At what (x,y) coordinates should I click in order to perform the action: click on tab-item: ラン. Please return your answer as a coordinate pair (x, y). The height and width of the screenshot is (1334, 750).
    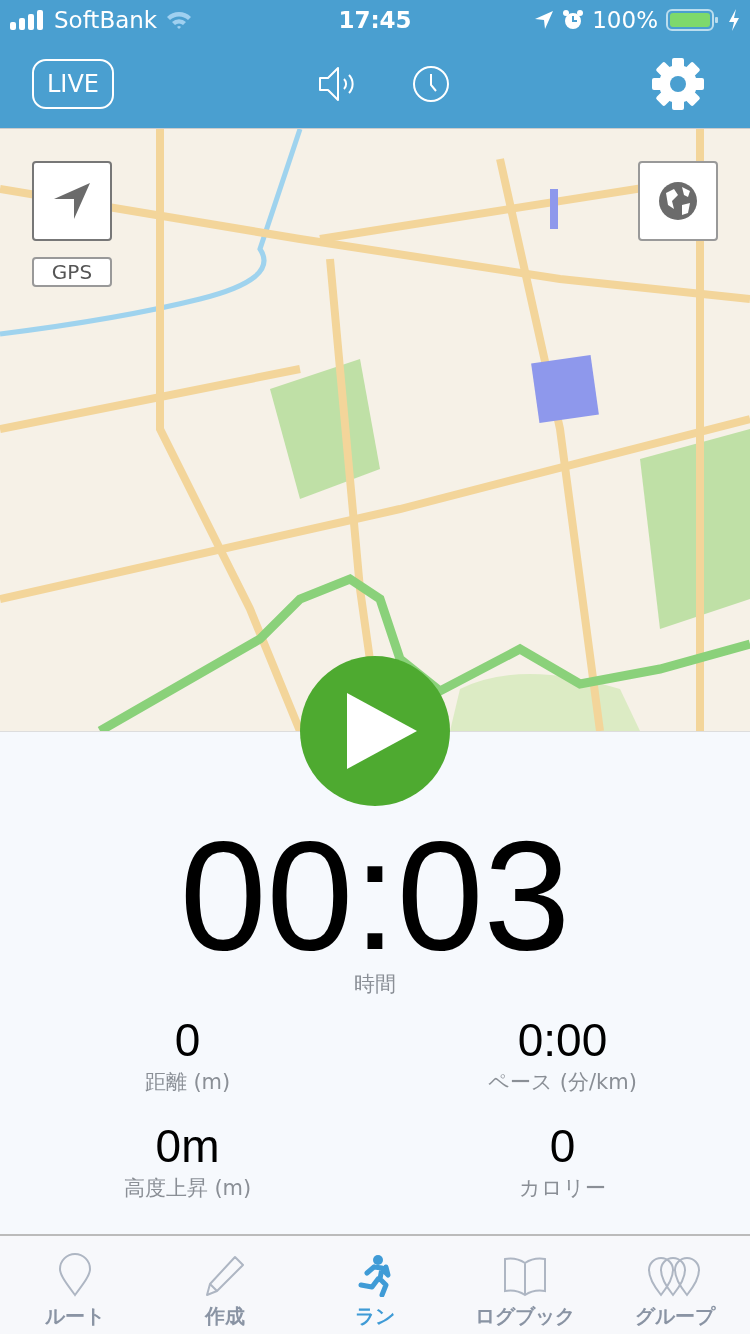
    Looking at the image, I should click on (375, 1285).